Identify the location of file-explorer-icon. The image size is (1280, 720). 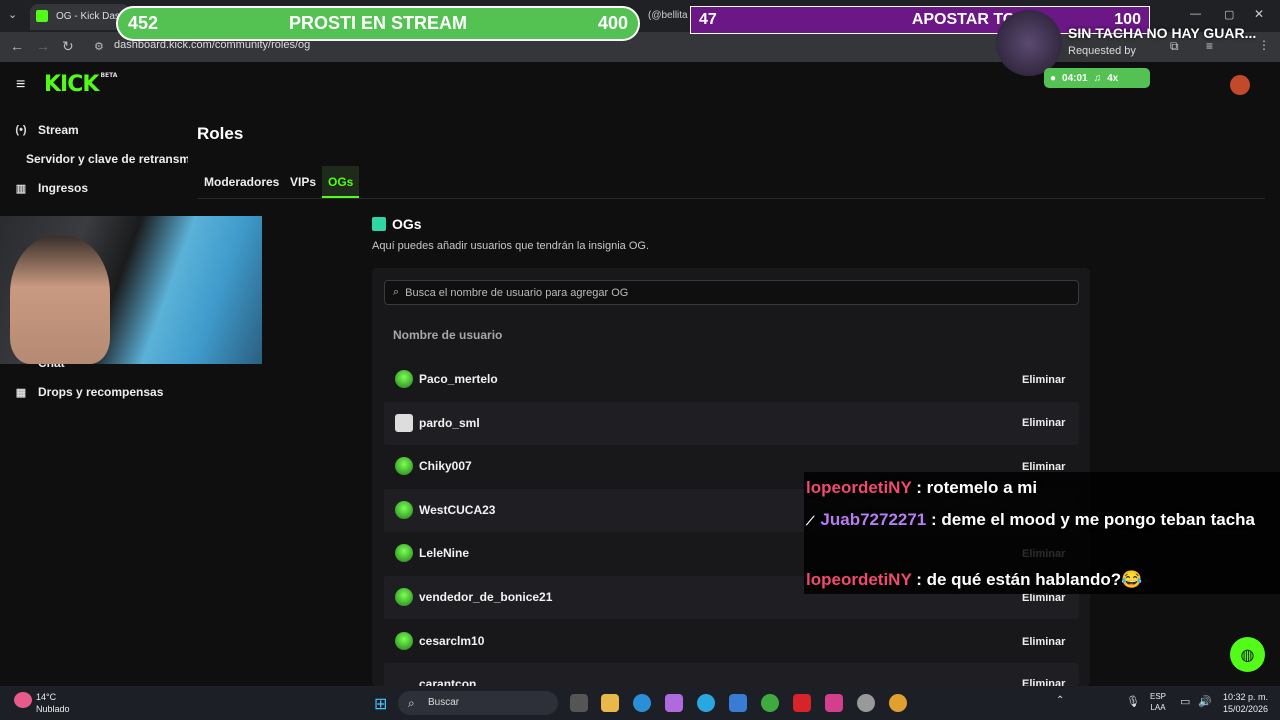
(610, 703).